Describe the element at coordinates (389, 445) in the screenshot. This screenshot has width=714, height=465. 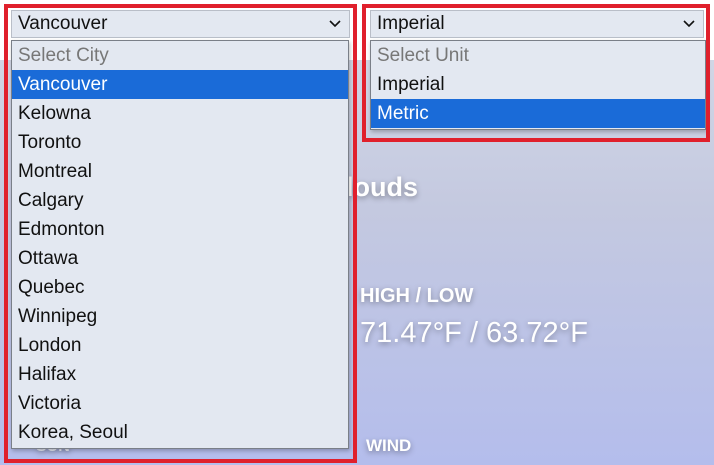
I see `wind-label: WIND` at that location.